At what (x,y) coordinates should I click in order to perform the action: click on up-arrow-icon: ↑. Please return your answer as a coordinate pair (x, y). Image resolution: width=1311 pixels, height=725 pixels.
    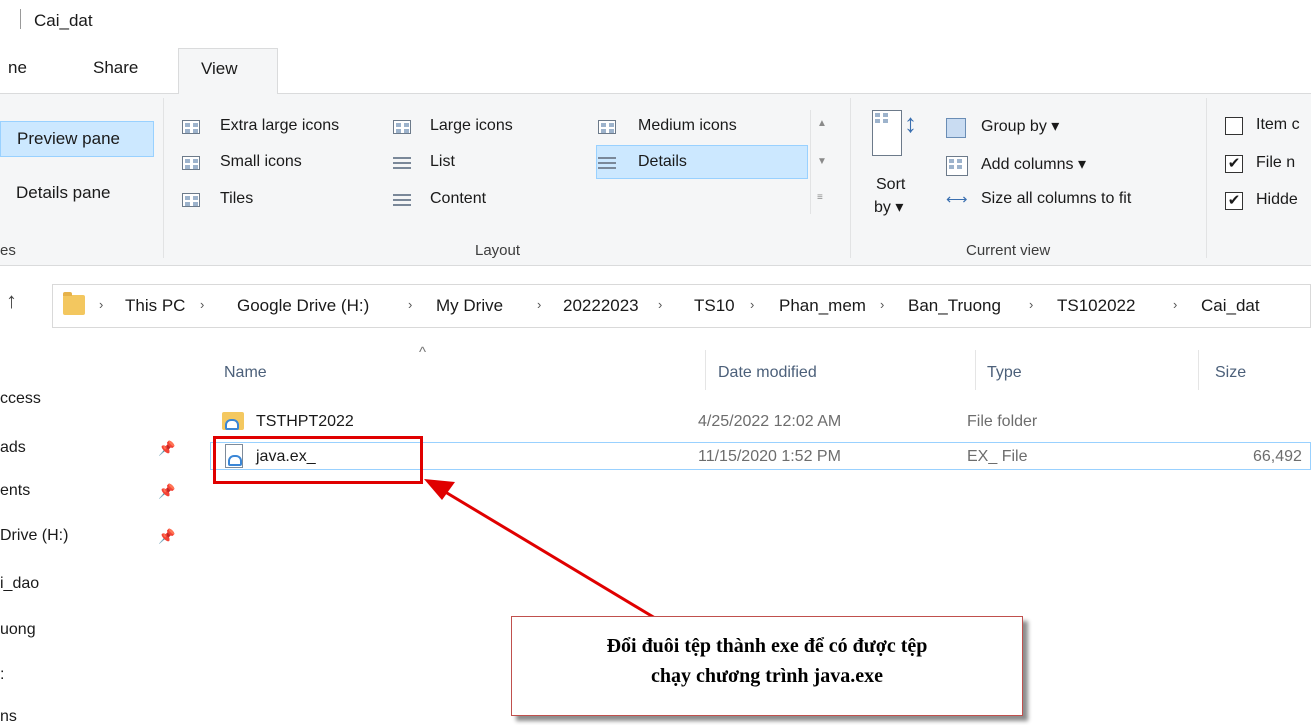
    Looking at the image, I should click on (11, 301).